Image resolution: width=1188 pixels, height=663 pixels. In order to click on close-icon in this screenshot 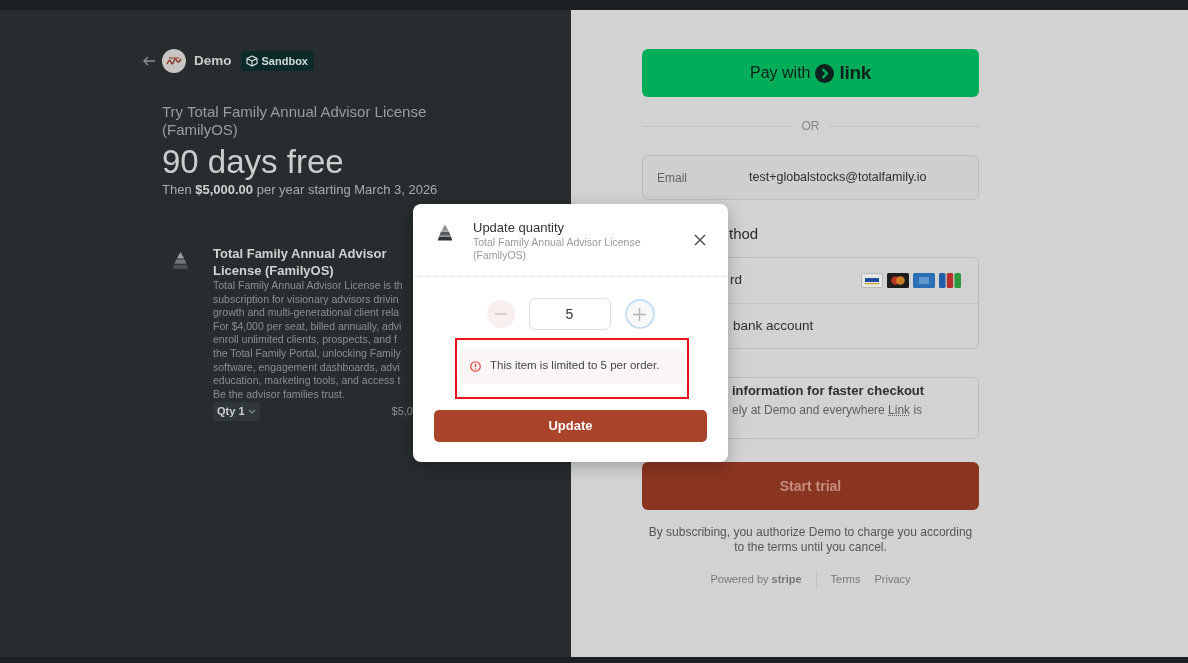, I will do `click(700, 240)`.